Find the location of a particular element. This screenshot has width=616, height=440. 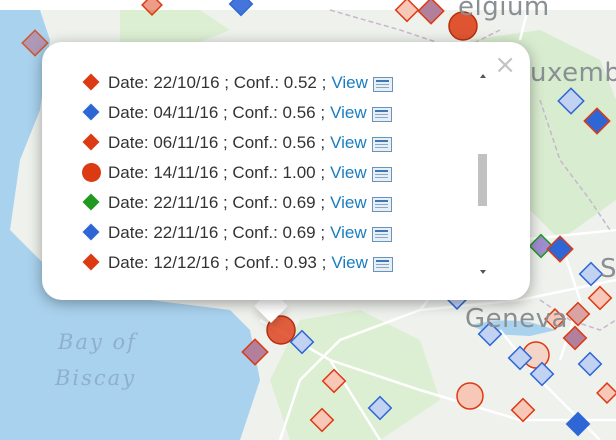

map-label-city: Geneva is located at coordinates (516, 319).